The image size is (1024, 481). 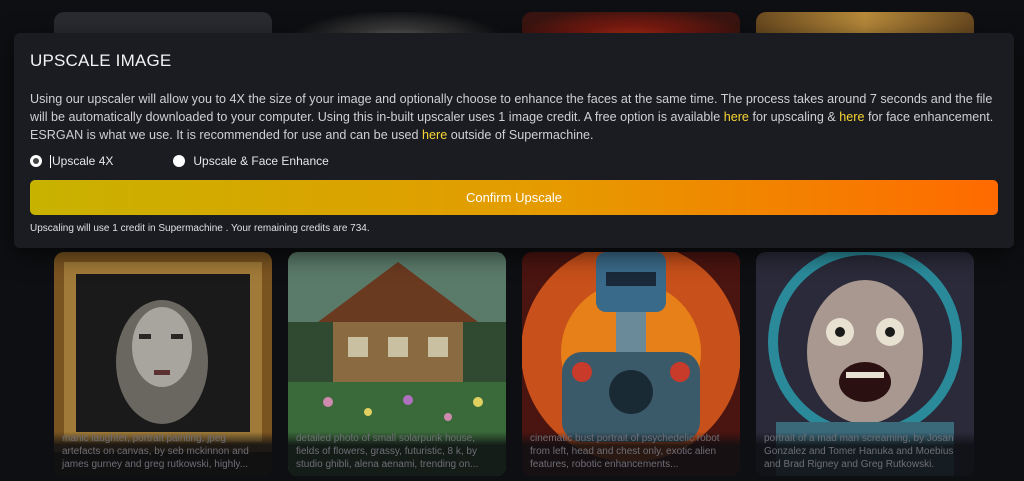 I want to click on description-text: outside of Supermachine., so click(x=520, y=135).